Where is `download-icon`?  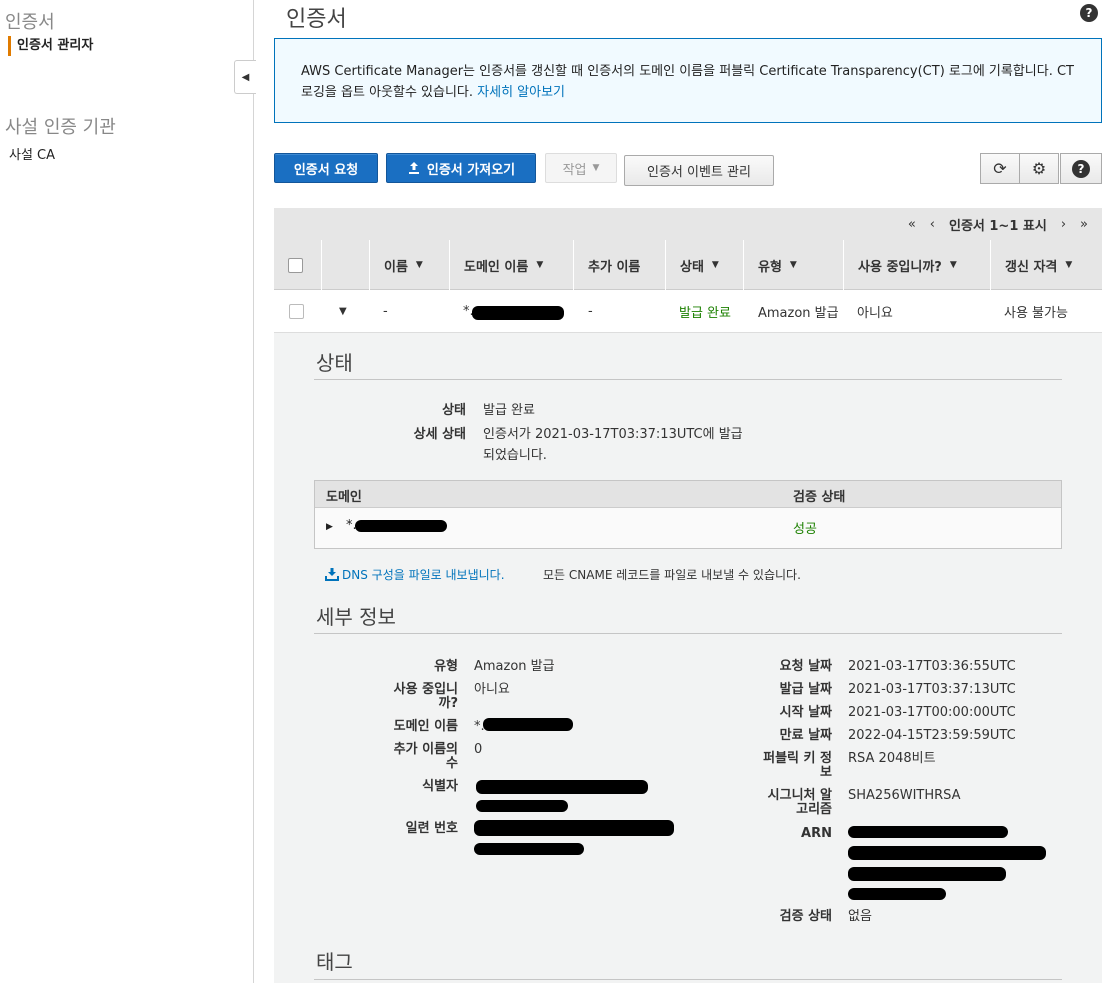
download-icon is located at coordinates (332, 574).